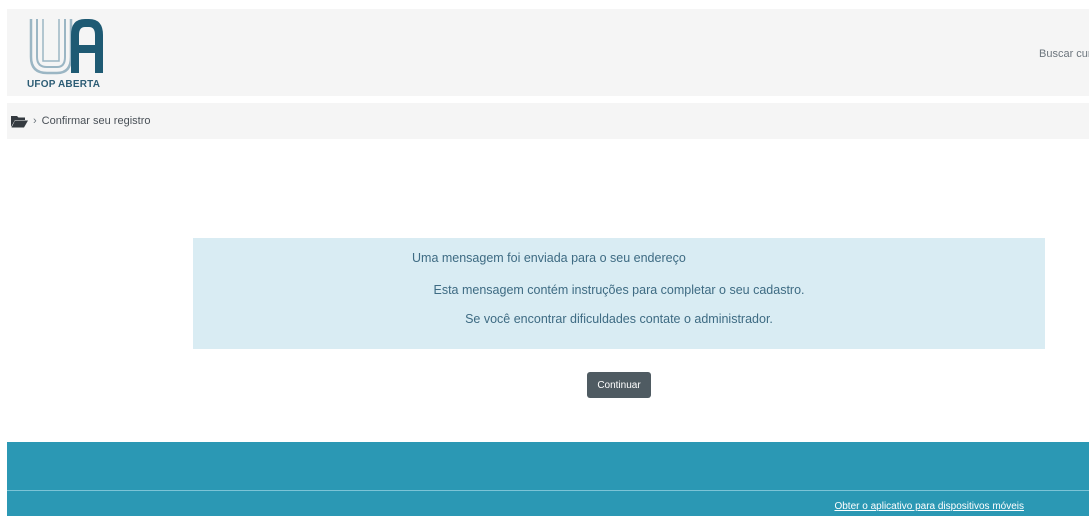 This screenshot has height=516, width=1089. I want to click on footer-divider, so click(548, 490).